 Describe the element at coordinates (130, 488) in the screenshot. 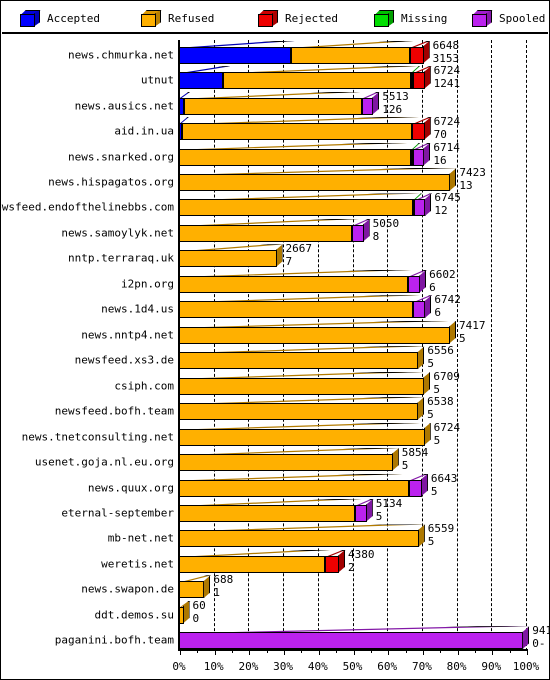

I see `category-label: news.quux.org` at that location.